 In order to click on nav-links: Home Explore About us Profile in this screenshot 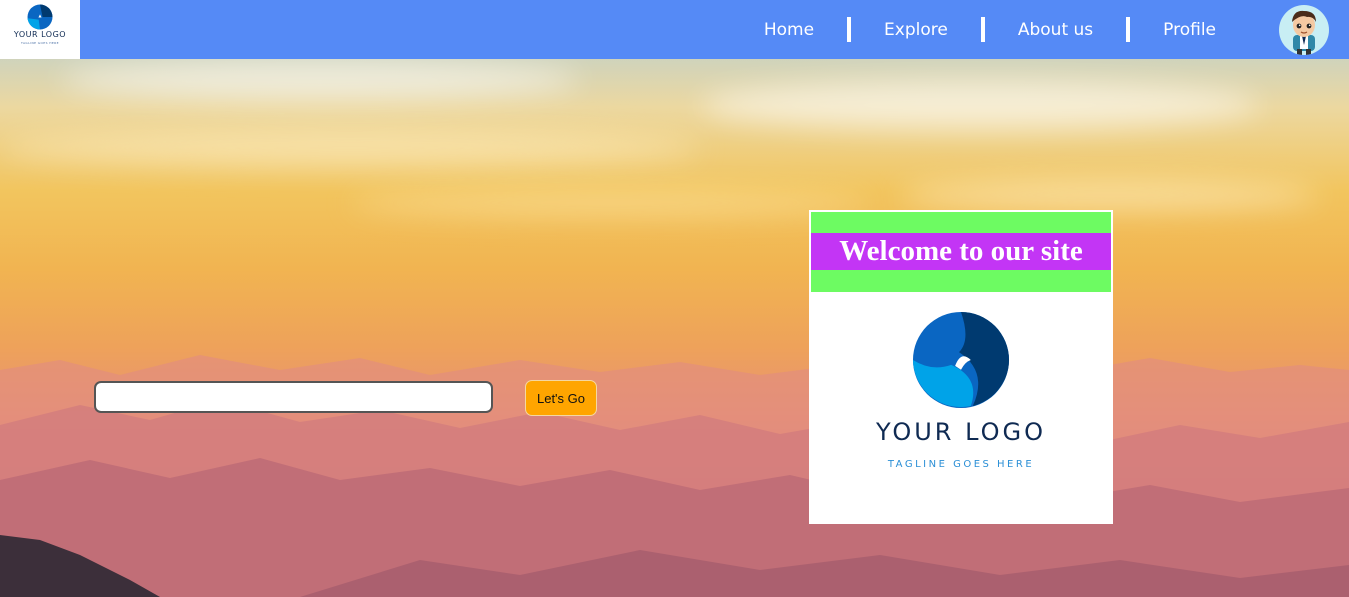, I will do `click(990, 29)`.